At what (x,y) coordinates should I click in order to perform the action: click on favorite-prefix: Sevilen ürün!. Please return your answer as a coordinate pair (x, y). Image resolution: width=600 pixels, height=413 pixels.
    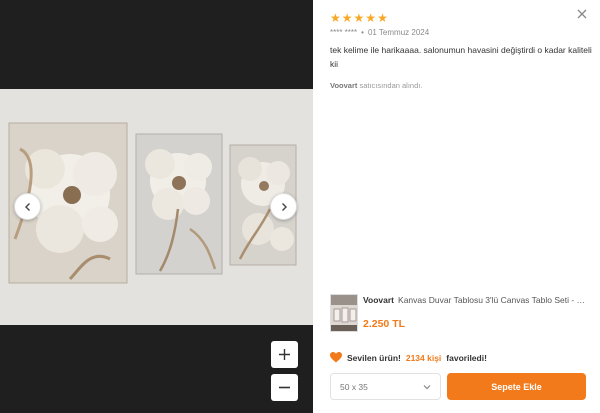
    Looking at the image, I should click on (374, 357).